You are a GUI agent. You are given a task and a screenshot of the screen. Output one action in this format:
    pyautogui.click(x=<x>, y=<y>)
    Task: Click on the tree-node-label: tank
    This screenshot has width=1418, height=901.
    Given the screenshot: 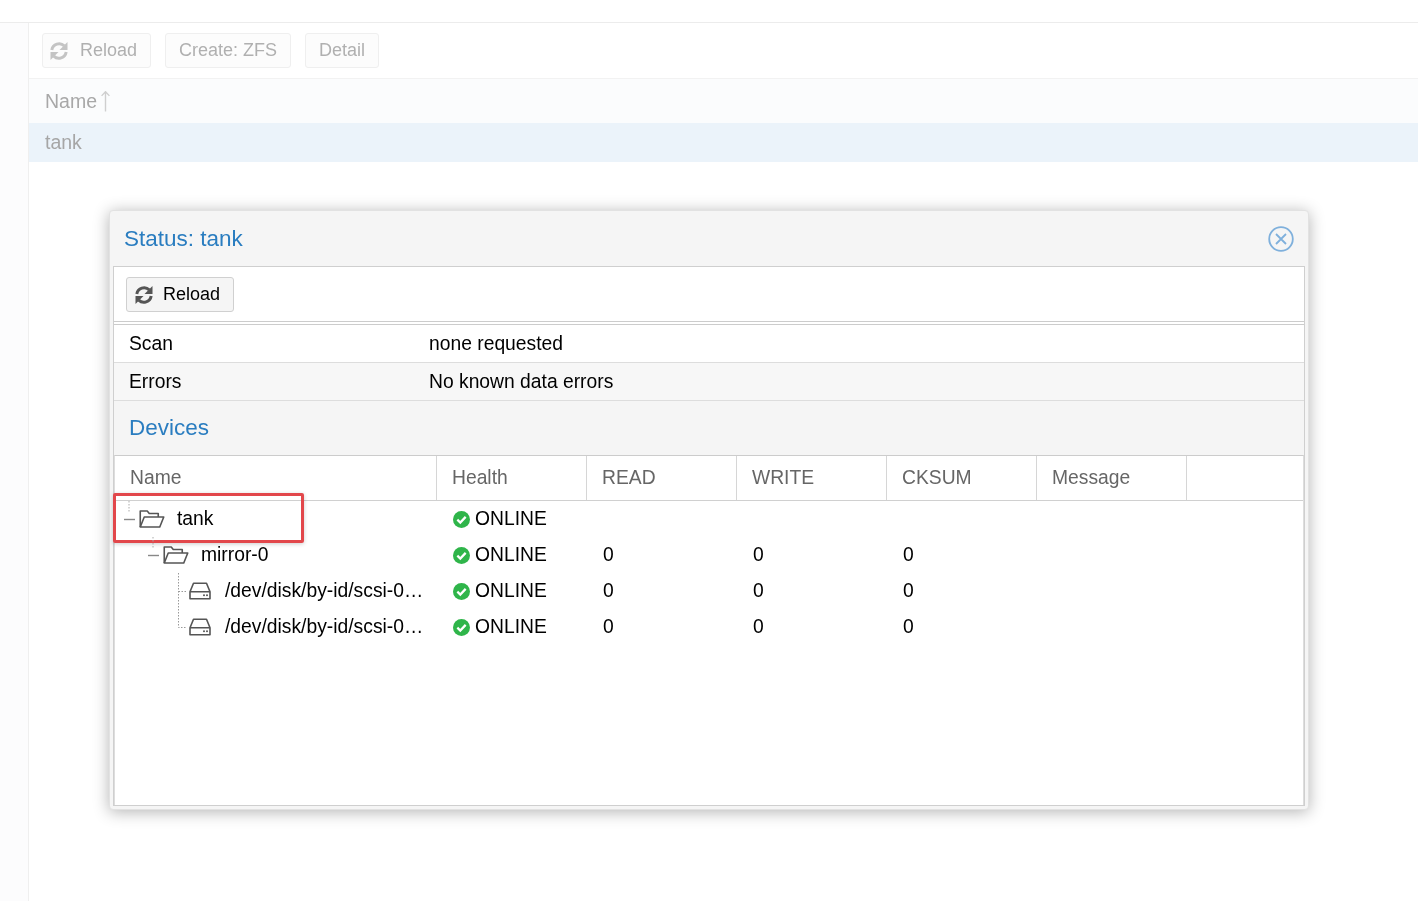 What is the action you would take?
    pyautogui.click(x=195, y=519)
    